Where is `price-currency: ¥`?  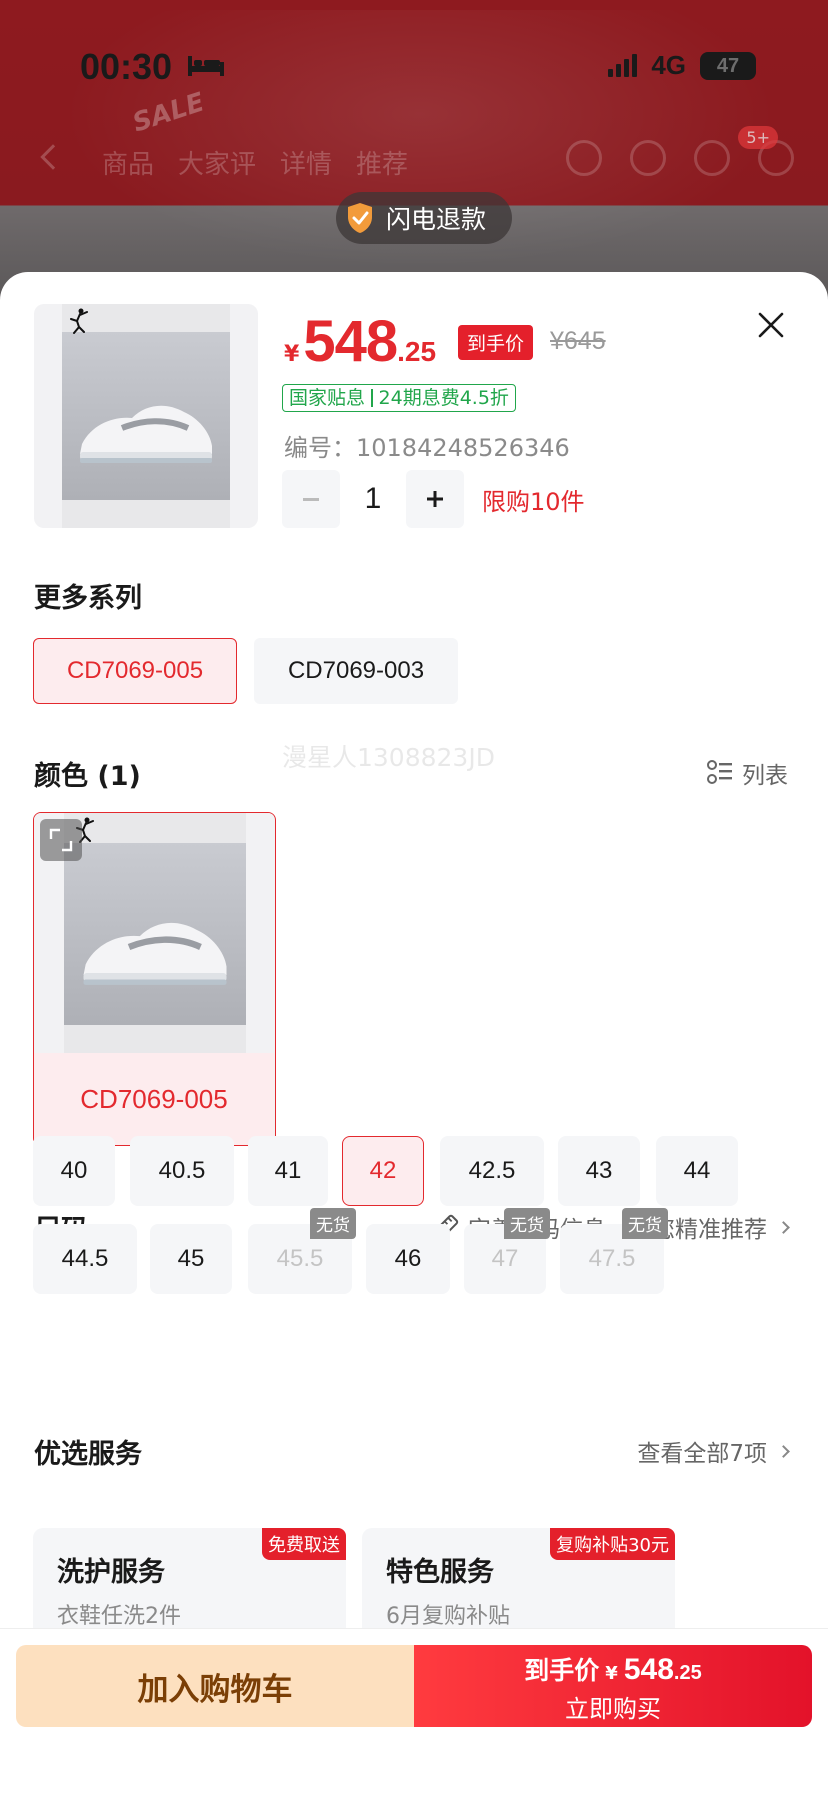 price-currency: ¥ is located at coordinates (292, 354).